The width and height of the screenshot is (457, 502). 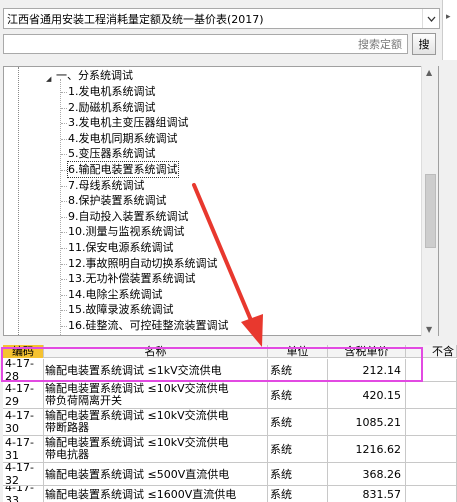 I want to click on table-header: 编码 名称 单位 含税单价 不含, so click(x=230, y=351).